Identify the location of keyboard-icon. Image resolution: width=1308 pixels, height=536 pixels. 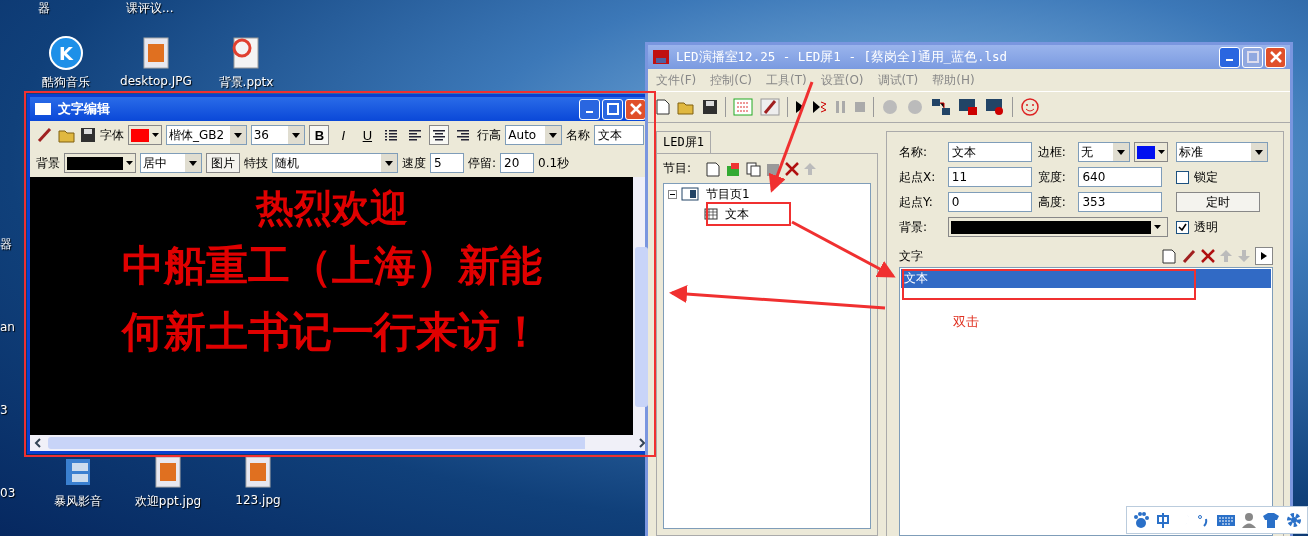
(1226, 520).